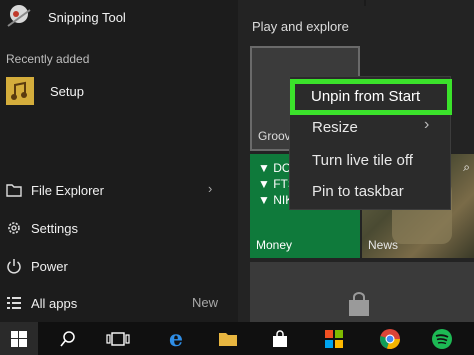 The width and height of the screenshot is (474, 355). What do you see at coordinates (119, 228) in the screenshot?
I see `settings-item: Settings` at bounding box center [119, 228].